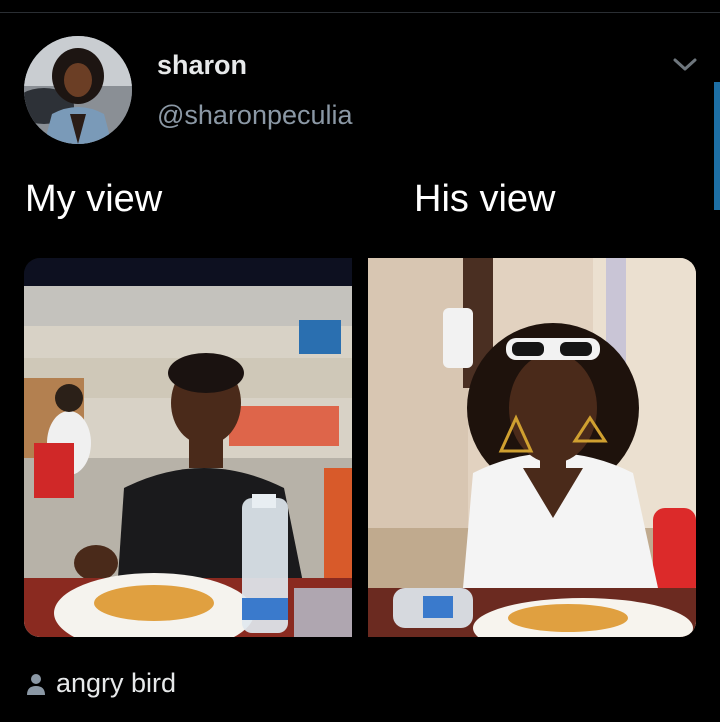  I want to click on avatar-photo, so click(78, 90).